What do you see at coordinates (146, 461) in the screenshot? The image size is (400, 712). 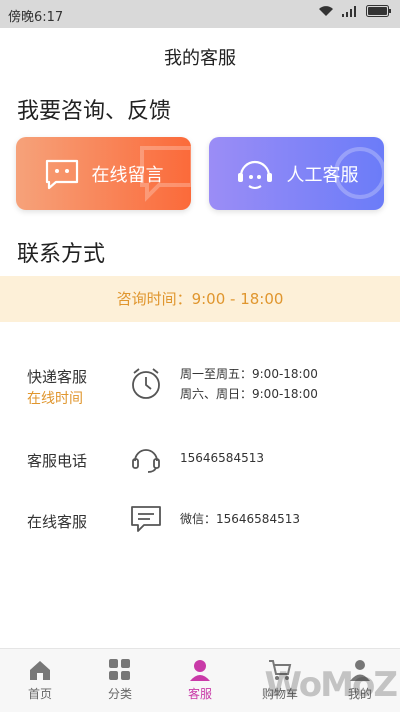 I see `headset-icon` at bounding box center [146, 461].